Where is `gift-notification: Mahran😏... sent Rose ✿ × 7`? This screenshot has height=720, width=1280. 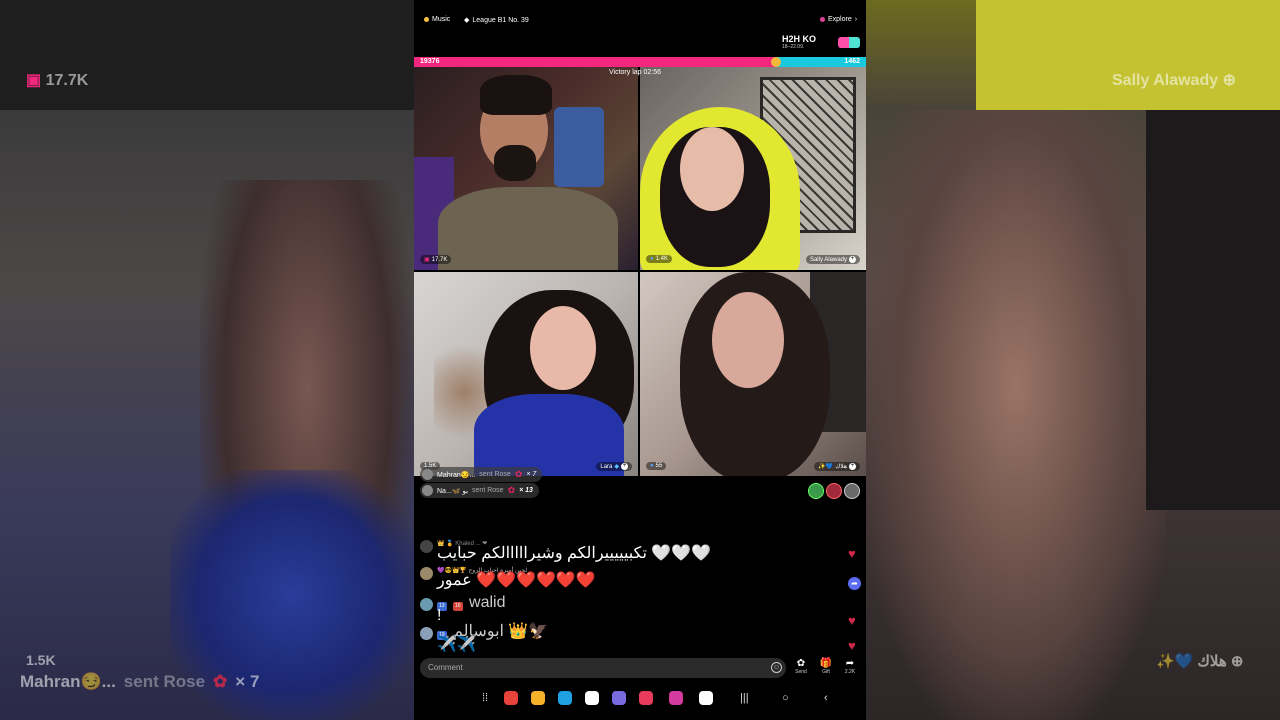 gift-notification: Mahran😏... sent Rose ✿ × 7 is located at coordinates (481, 474).